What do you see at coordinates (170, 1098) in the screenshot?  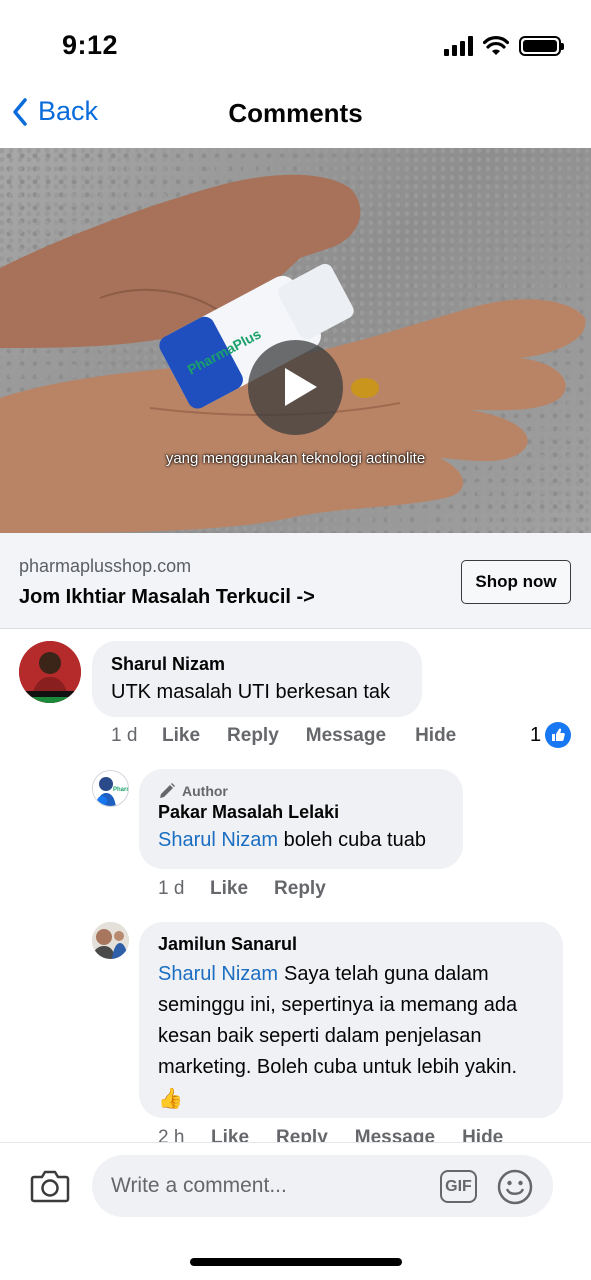 I see `thumbs-up-emoji: 👍` at bounding box center [170, 1098].